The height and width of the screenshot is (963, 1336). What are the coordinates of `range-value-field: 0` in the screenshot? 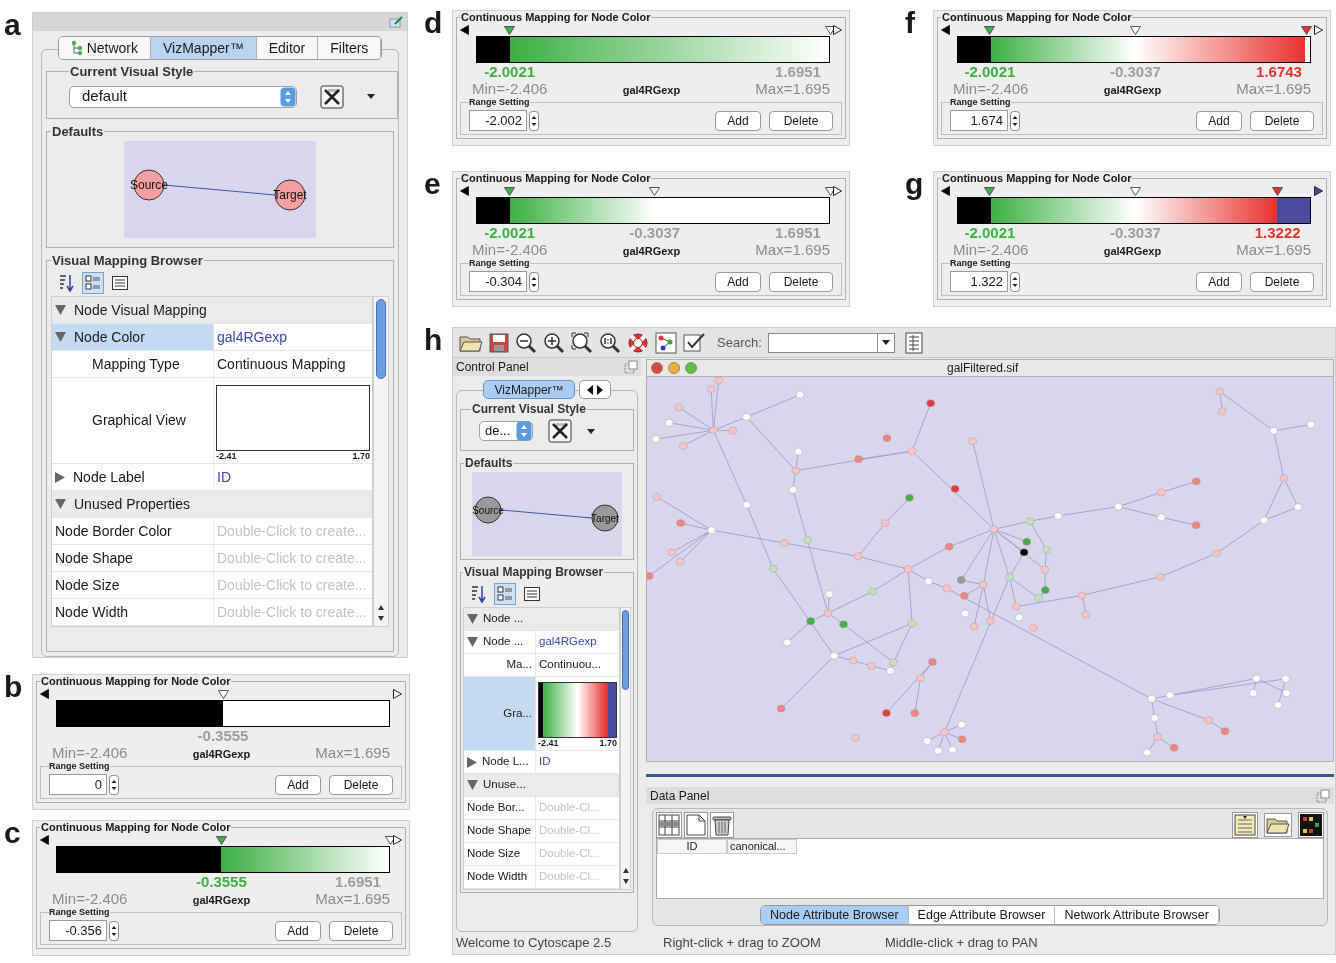 It's located at (78, 784).